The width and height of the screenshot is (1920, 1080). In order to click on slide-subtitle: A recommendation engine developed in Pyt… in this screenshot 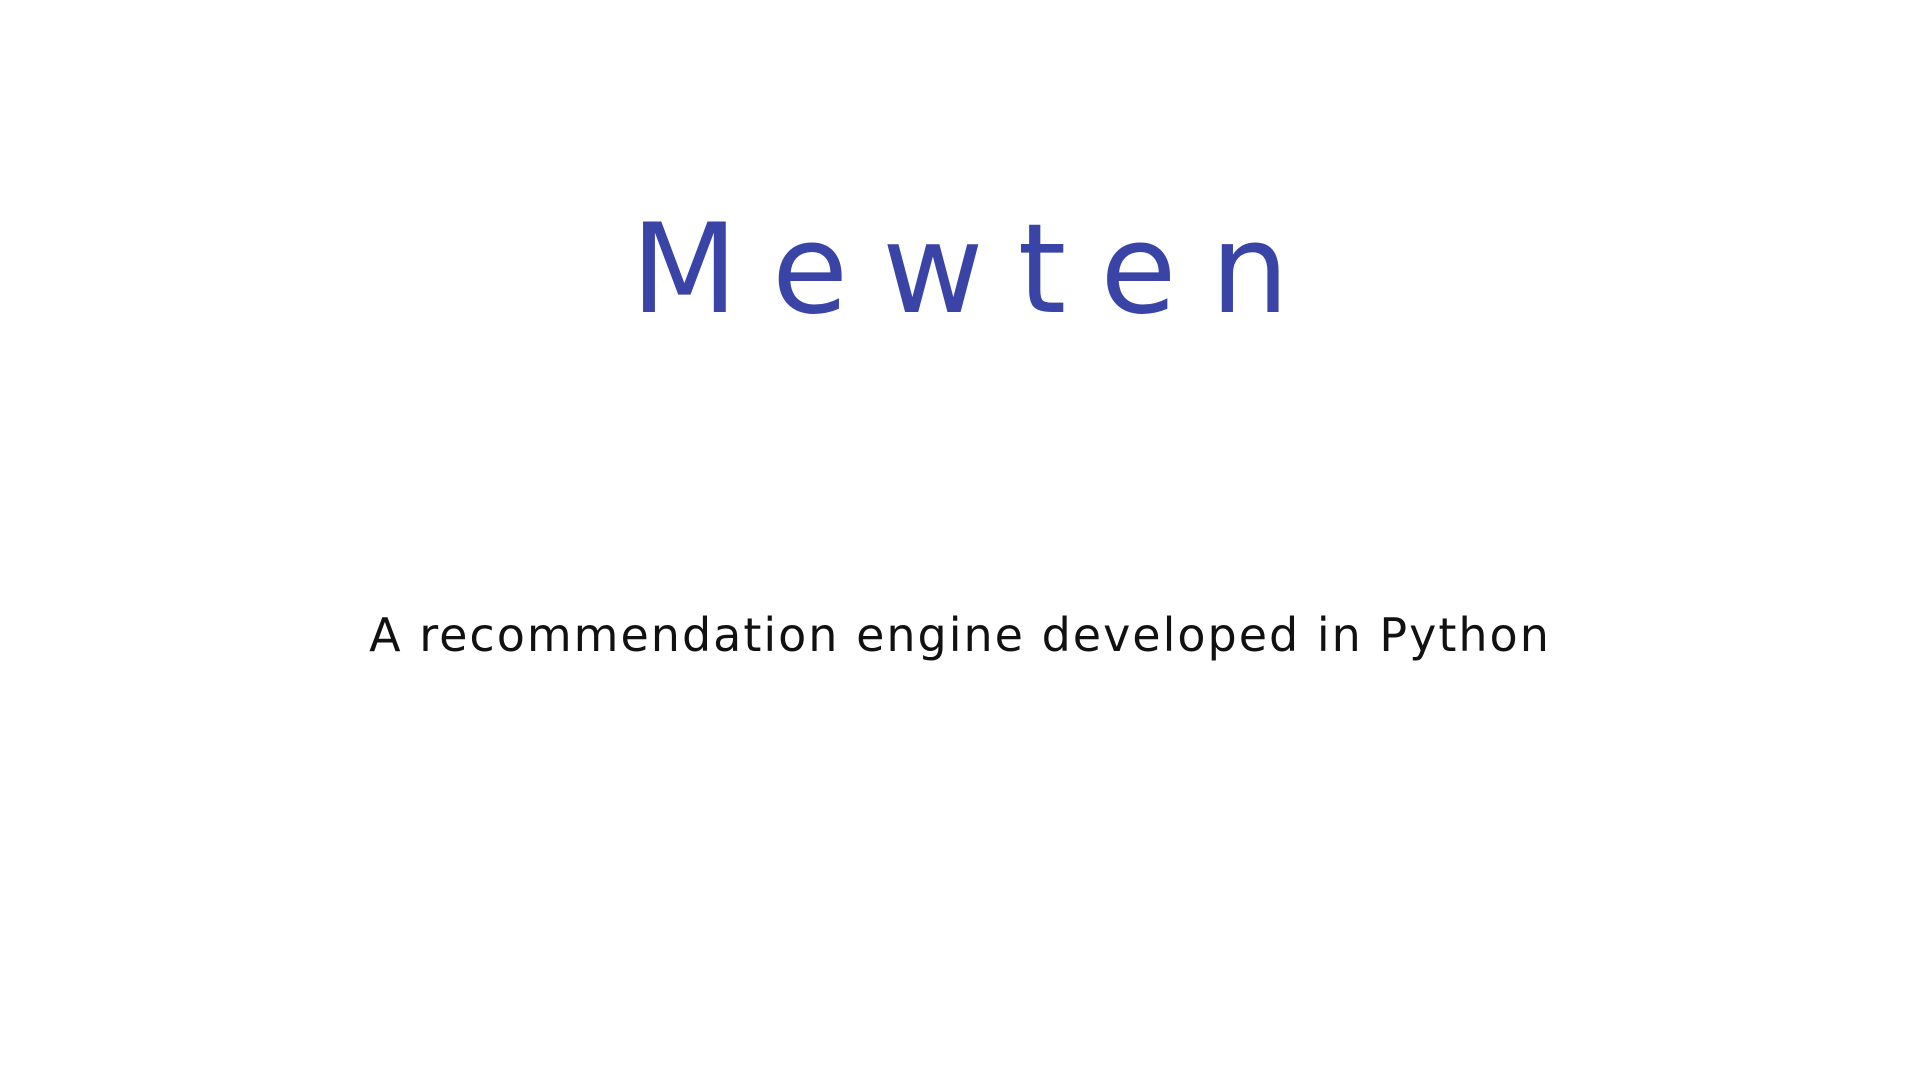, I will do `click(960, 635)`.